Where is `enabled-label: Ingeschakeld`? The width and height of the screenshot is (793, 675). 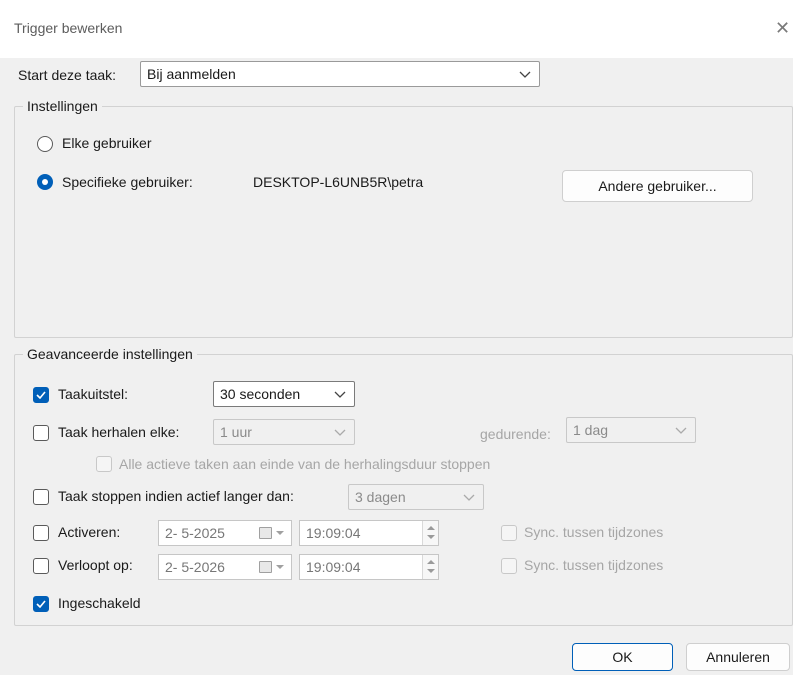
enabled-label: Ingeschakeld is located at coordinates (99, 603).